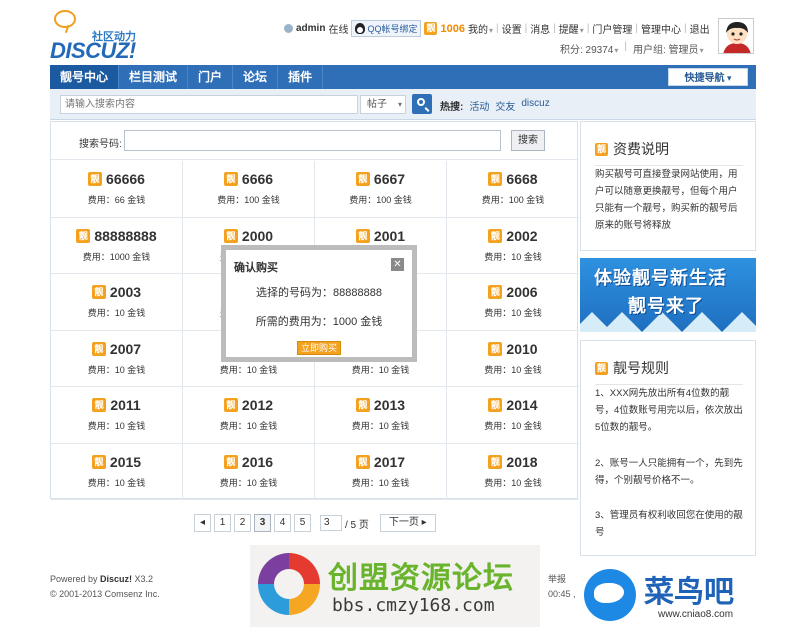 This screenshot has width=790, height=632. I want to click on search-button, so click(422, 104).